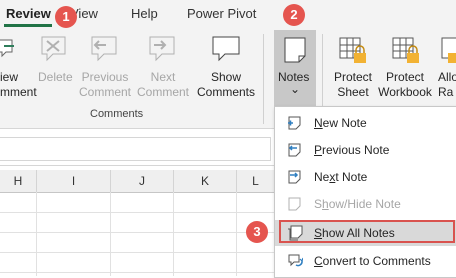 Image resolution: width=456 pixels, height=278 pixels. Describe the element at coordinates (318, 150) in the screenshot. I see `previous-note-accelerator: P` at that location.